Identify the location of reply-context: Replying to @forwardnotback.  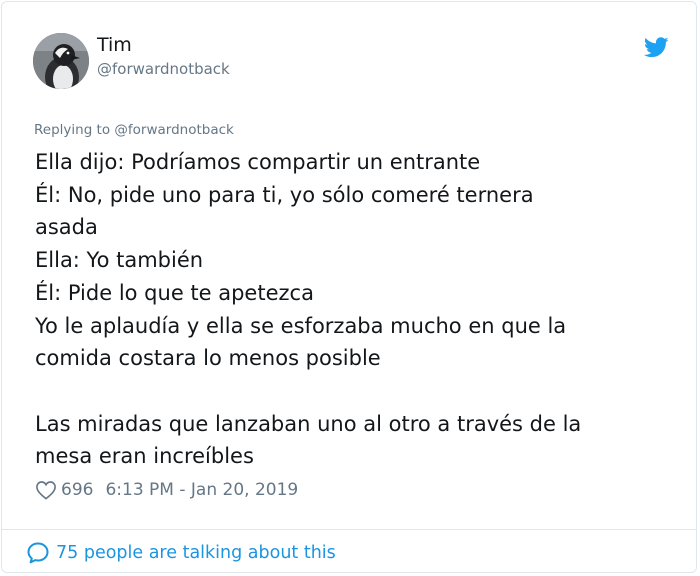
(134, 130).